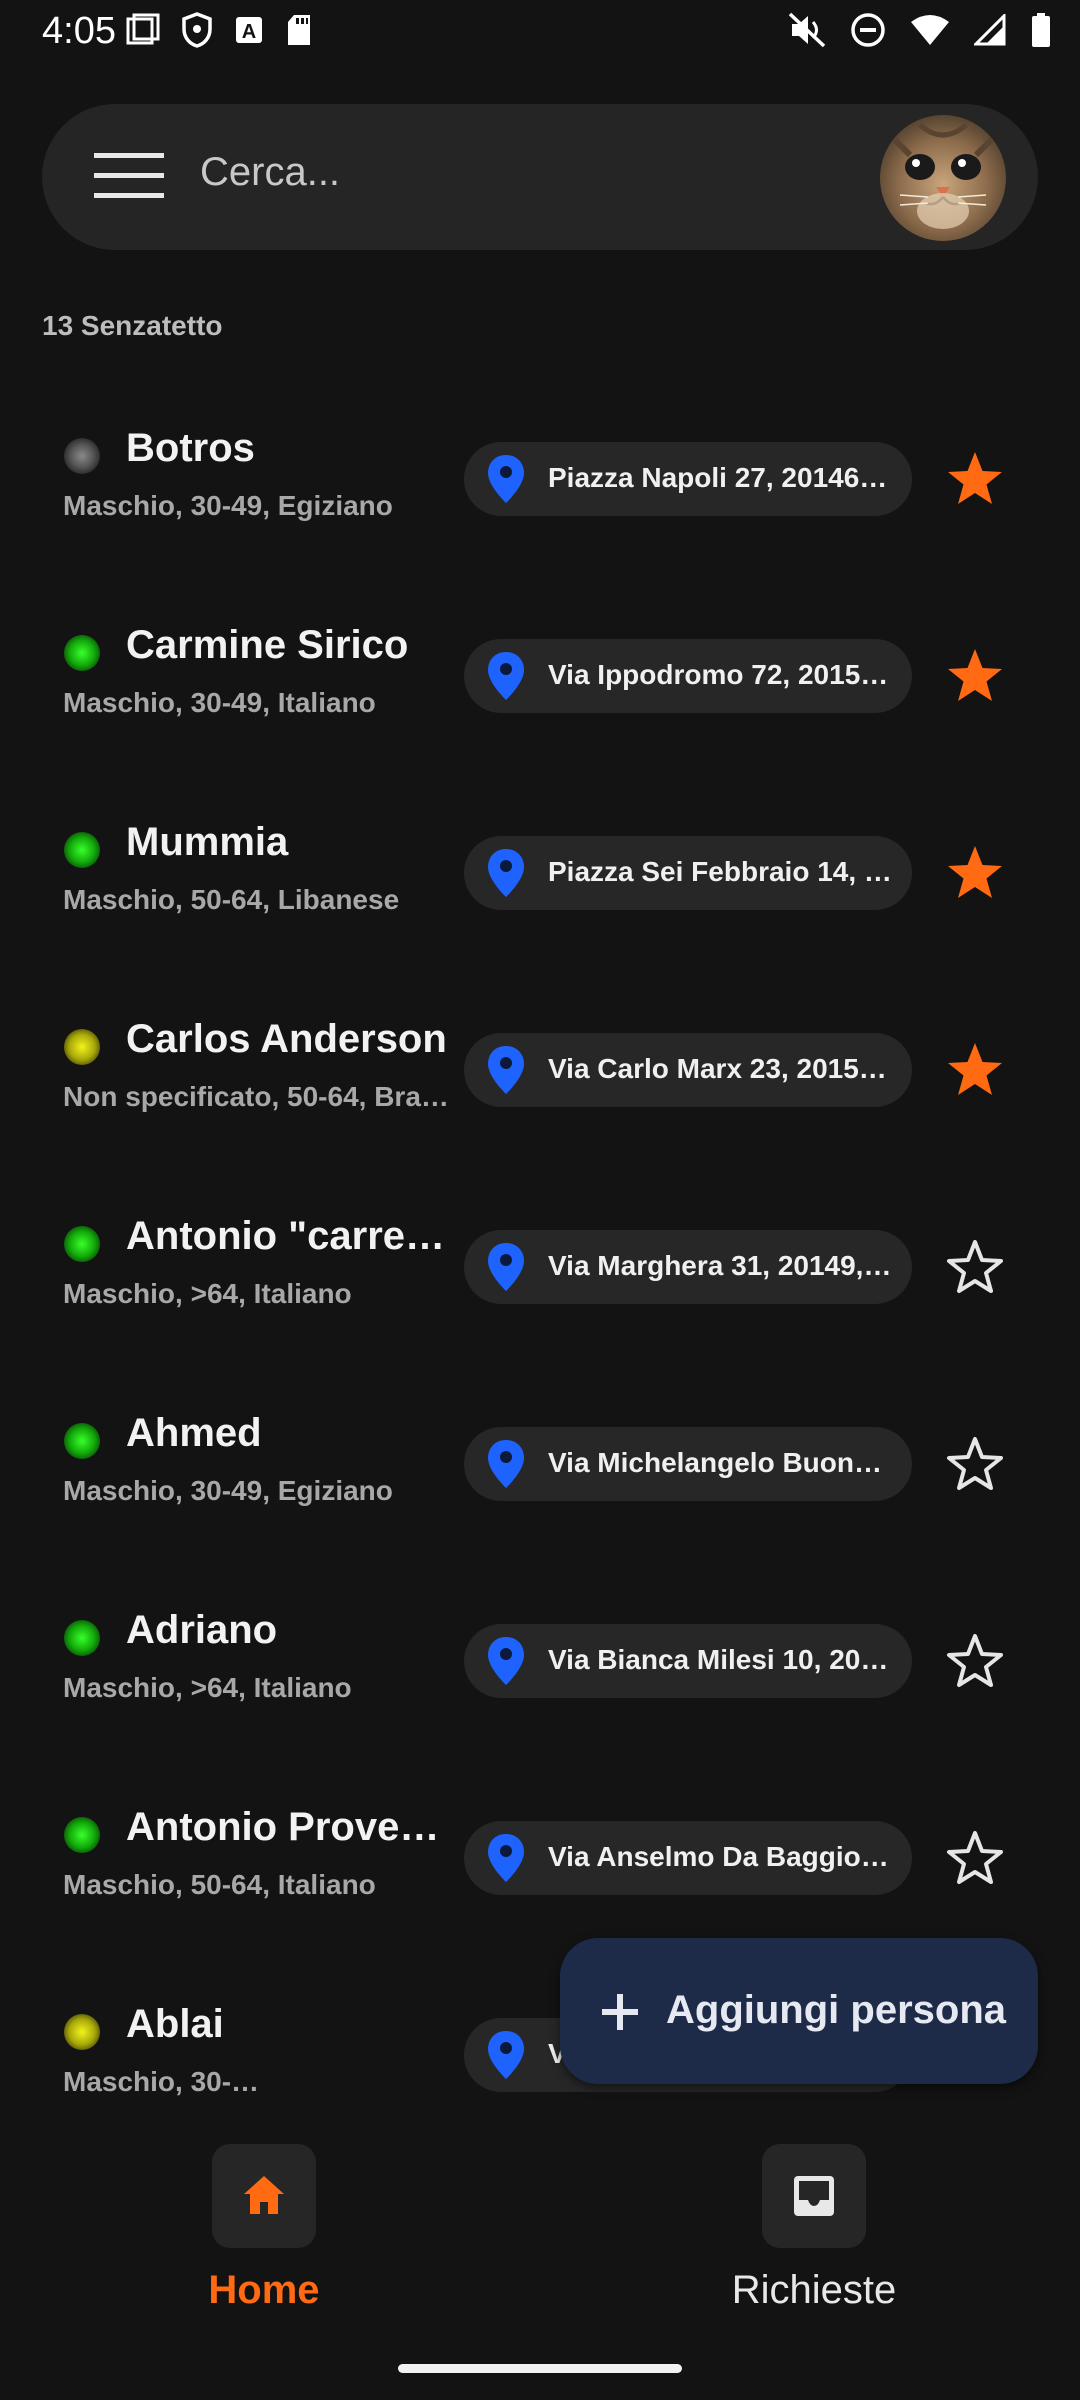 This screenshot has width=1080, height=2400. What do you see at coordinates (197, 30) in the screenshot?
I see `shield-icon` at bounding box center [197, 30].